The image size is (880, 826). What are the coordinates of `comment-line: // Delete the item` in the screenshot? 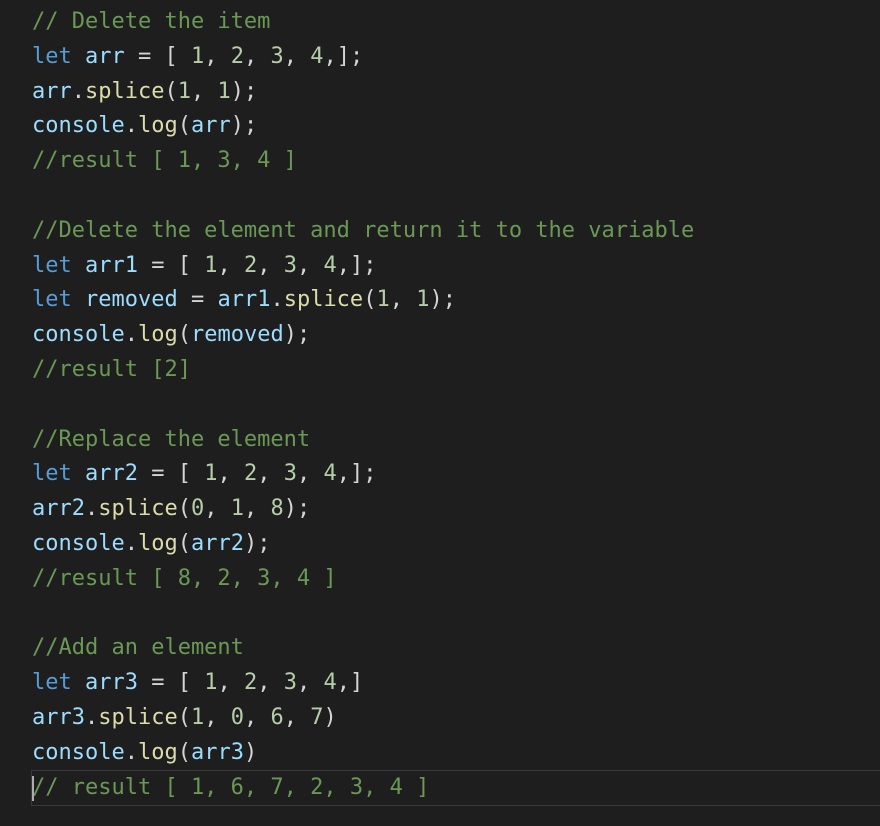 It's located at (456, 22).